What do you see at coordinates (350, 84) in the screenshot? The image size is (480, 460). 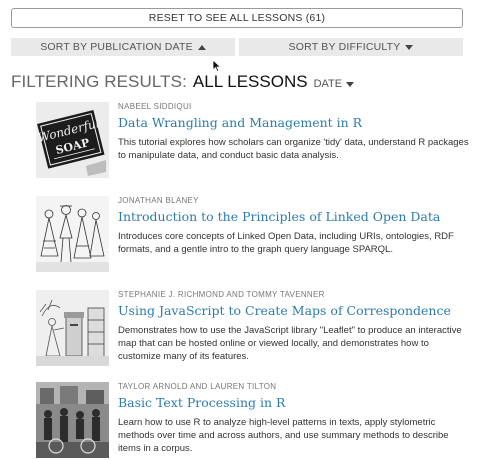 I see `chevron-down-icon` at bounding box center [350, 84].